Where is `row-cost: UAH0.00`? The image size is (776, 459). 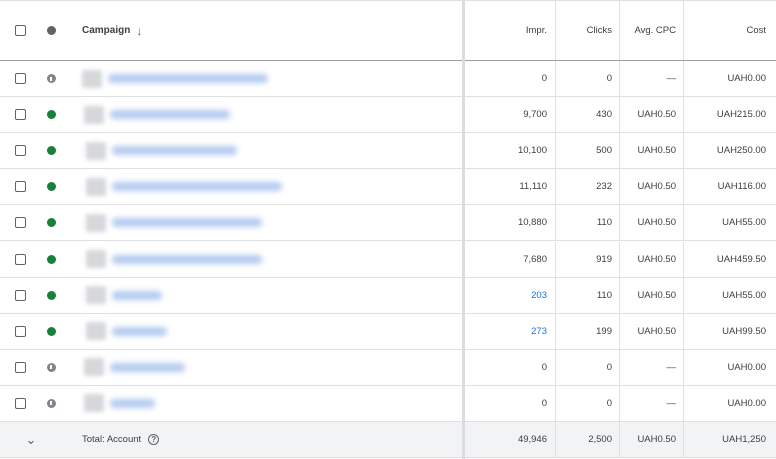 row-cost: UAH0.00 is located at coordinates (746, 79).